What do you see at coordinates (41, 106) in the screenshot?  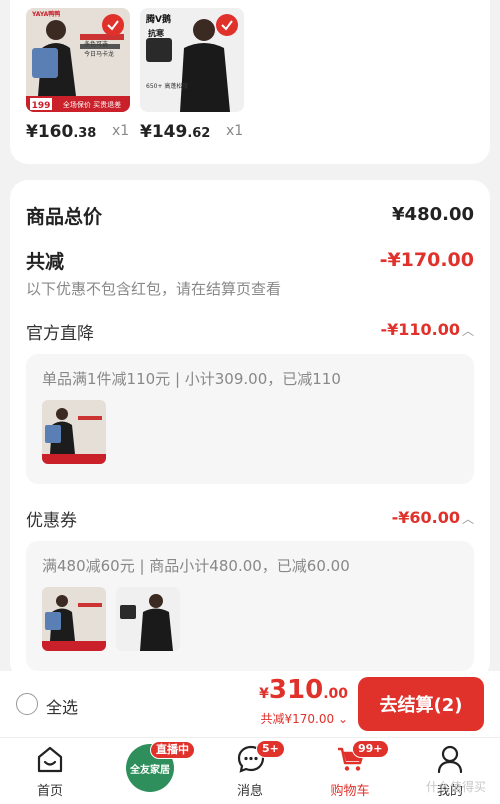 I see `thumb-price: 199` at bounding box center [41, 106].